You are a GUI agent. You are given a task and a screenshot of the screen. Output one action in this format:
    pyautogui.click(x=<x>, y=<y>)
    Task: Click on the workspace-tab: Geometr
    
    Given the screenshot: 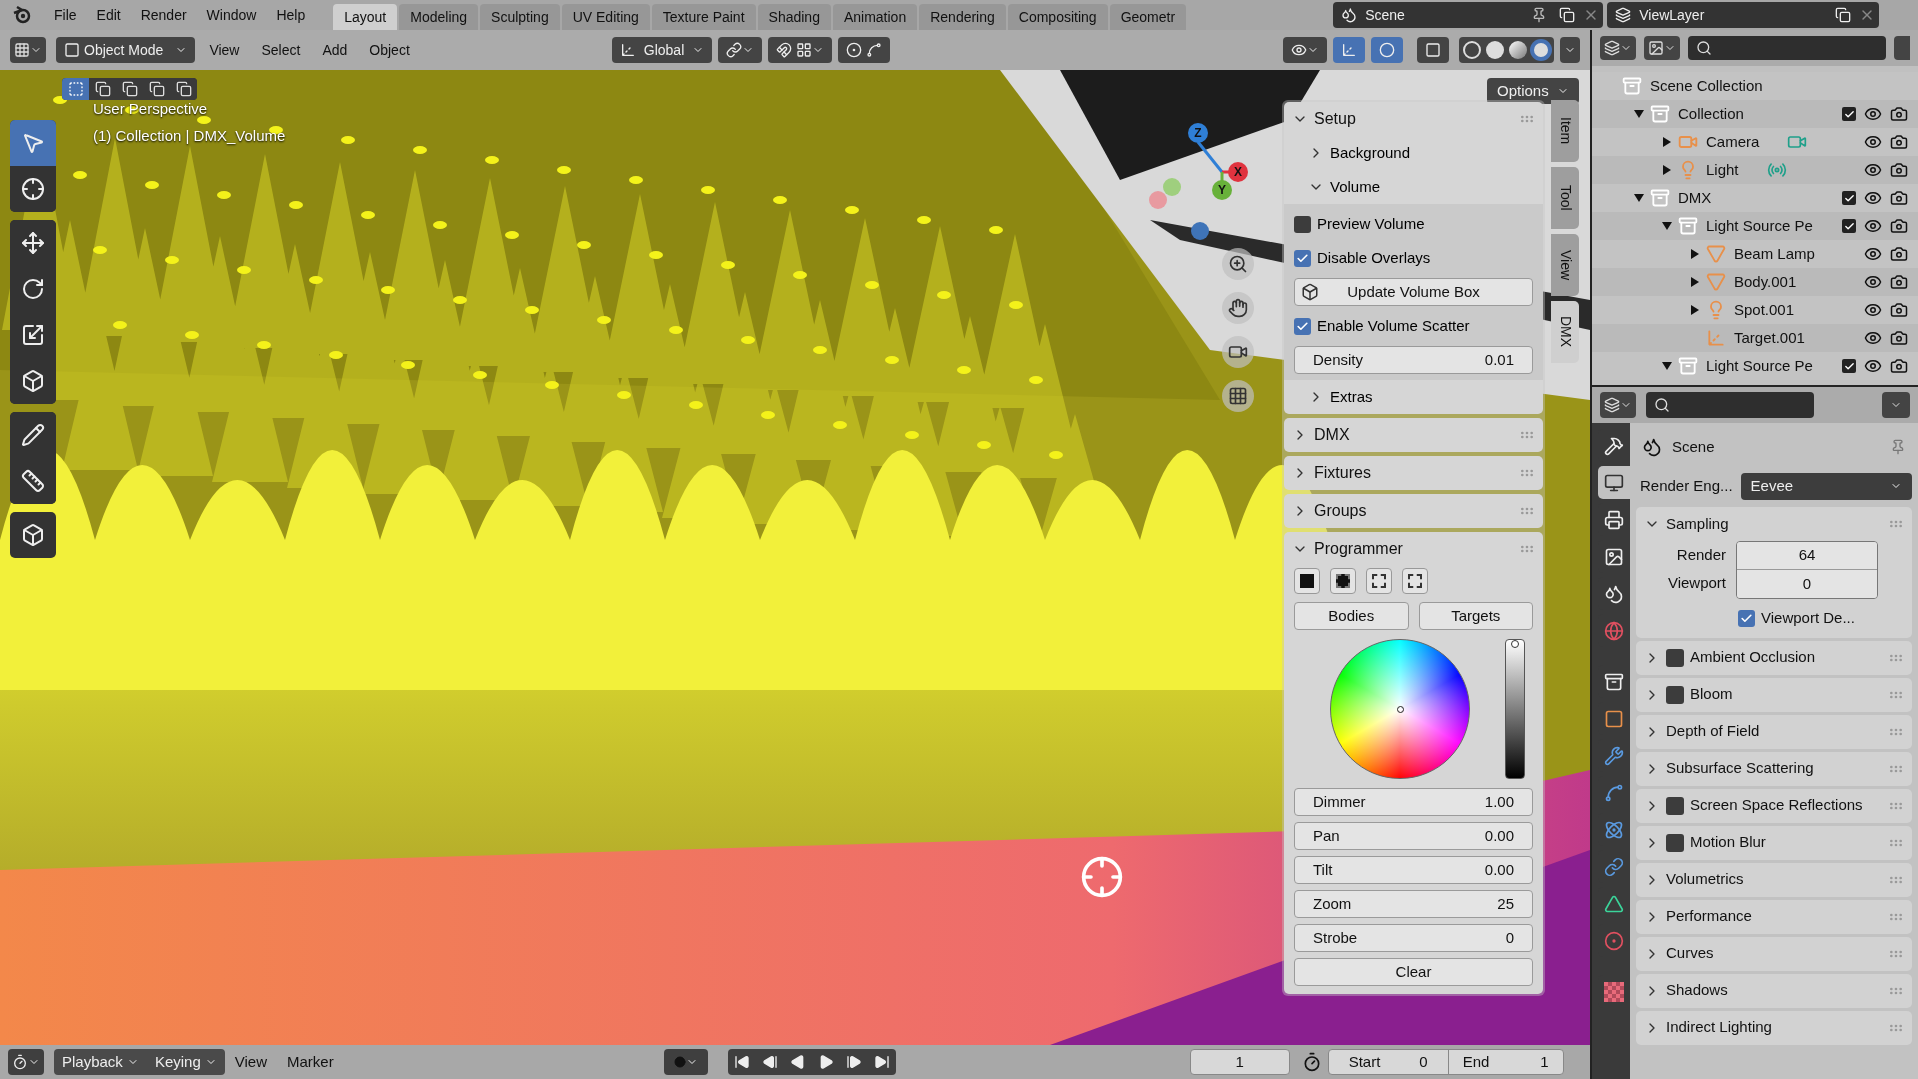 What is the action you would take?
    pyautogui.click(x=1148, y=17)
    